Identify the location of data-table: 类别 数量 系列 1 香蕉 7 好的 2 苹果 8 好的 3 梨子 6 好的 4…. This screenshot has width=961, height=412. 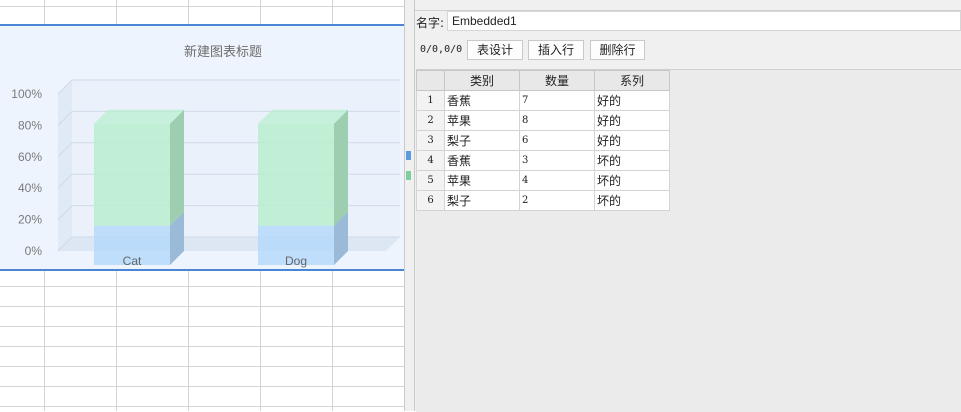
(543, 140).